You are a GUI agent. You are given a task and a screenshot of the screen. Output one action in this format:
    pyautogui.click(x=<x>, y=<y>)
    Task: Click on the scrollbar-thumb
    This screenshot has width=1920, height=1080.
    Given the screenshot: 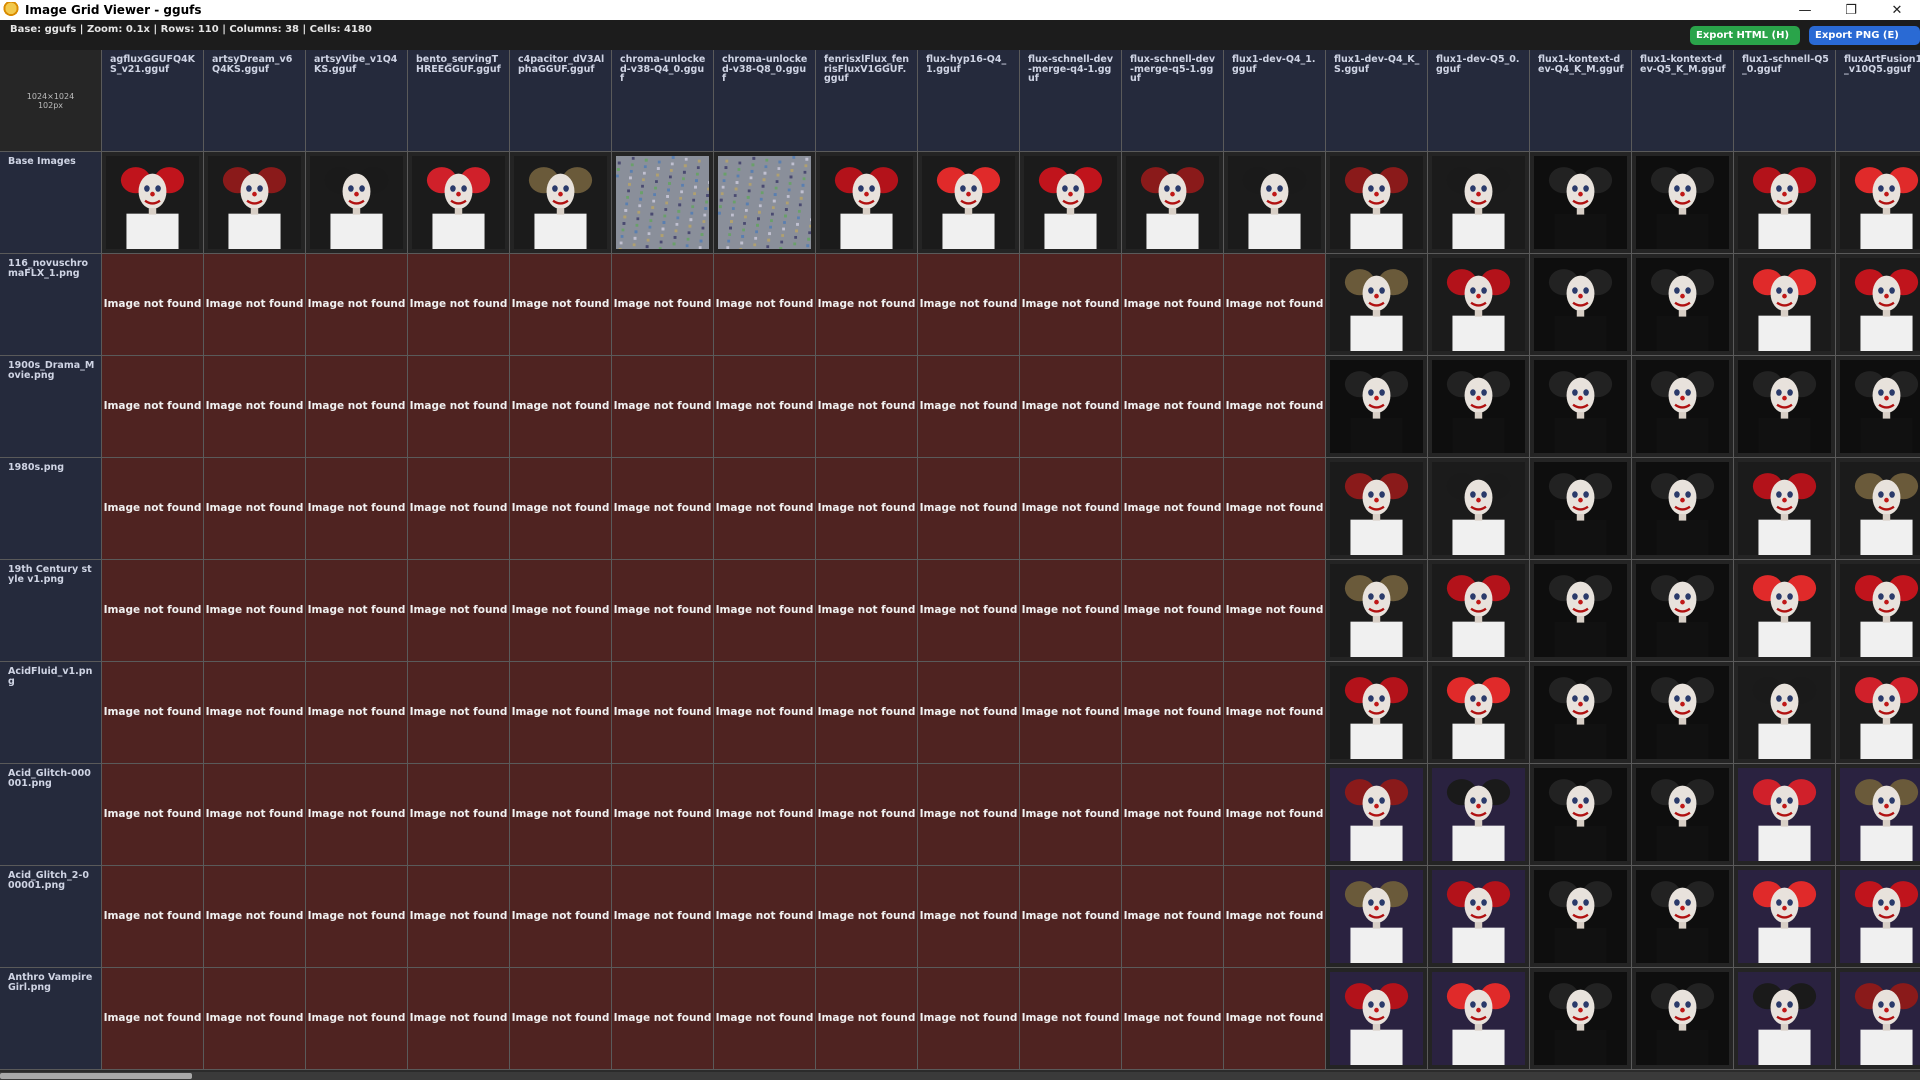 What is the action you would take?
    pyautogui.click(x=96, y=1076)
    